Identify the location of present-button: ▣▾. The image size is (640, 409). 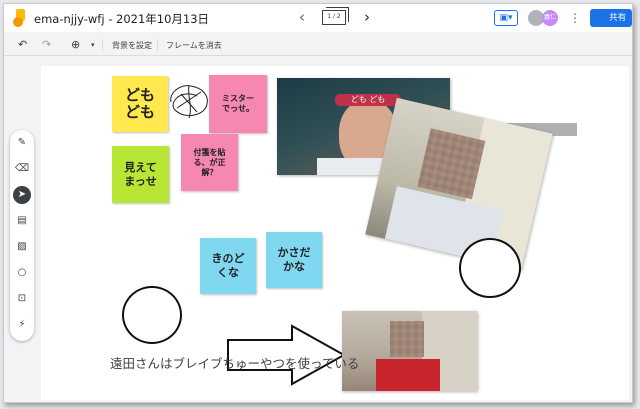
(506, 18).